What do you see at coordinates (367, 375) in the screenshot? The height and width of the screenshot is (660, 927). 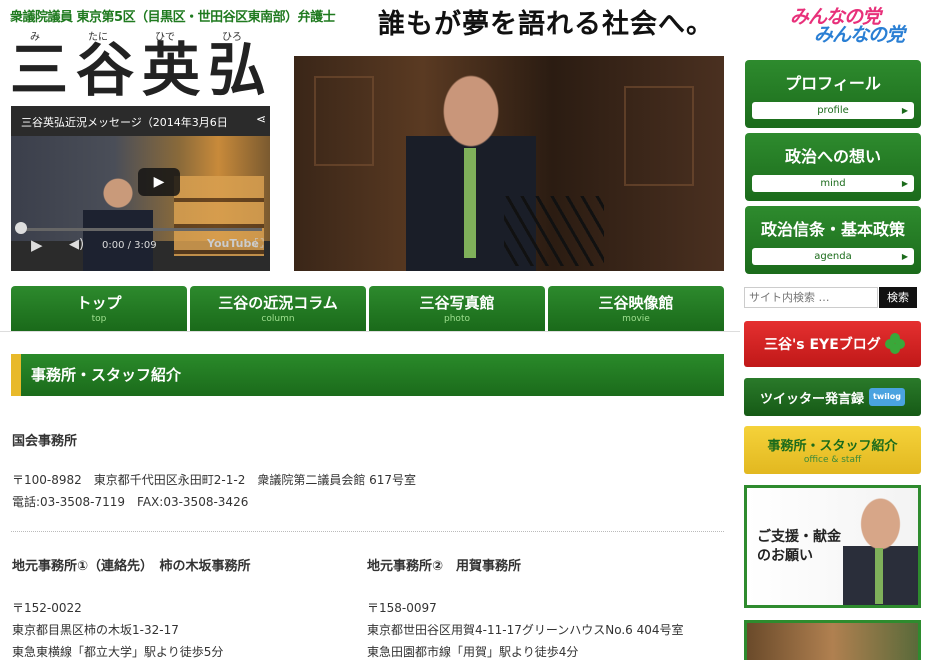 I see `section-title: 事務所・スタッフ紹介` at bounding box center [367, 375].